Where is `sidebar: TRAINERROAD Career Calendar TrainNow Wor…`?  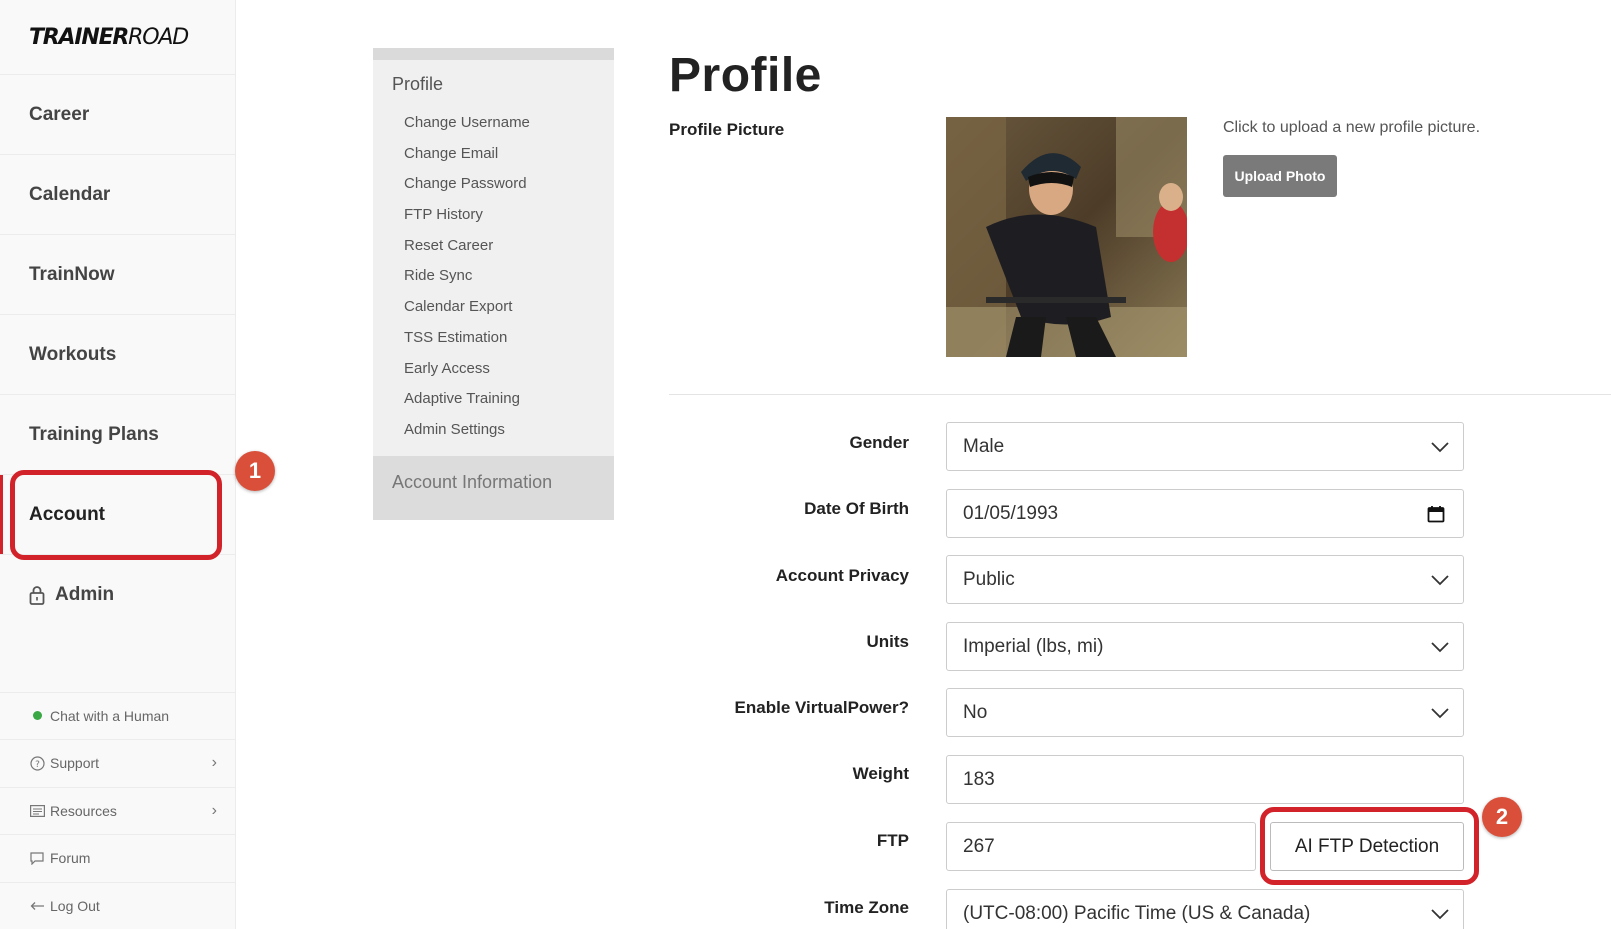 sidebar: TRAINERROAD Career Calendar TrainNow Wor… is located at coordinates (118, 464).